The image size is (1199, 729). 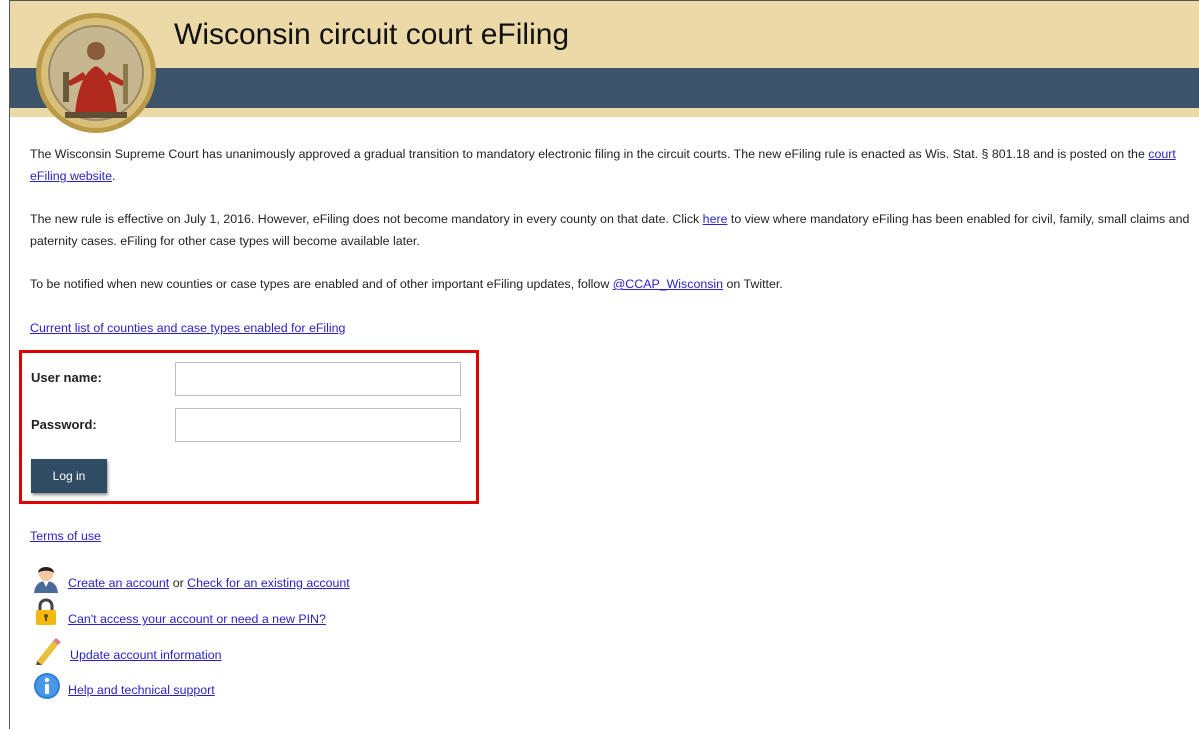 I want to click on or-text: or, so click(x=178, y=583).